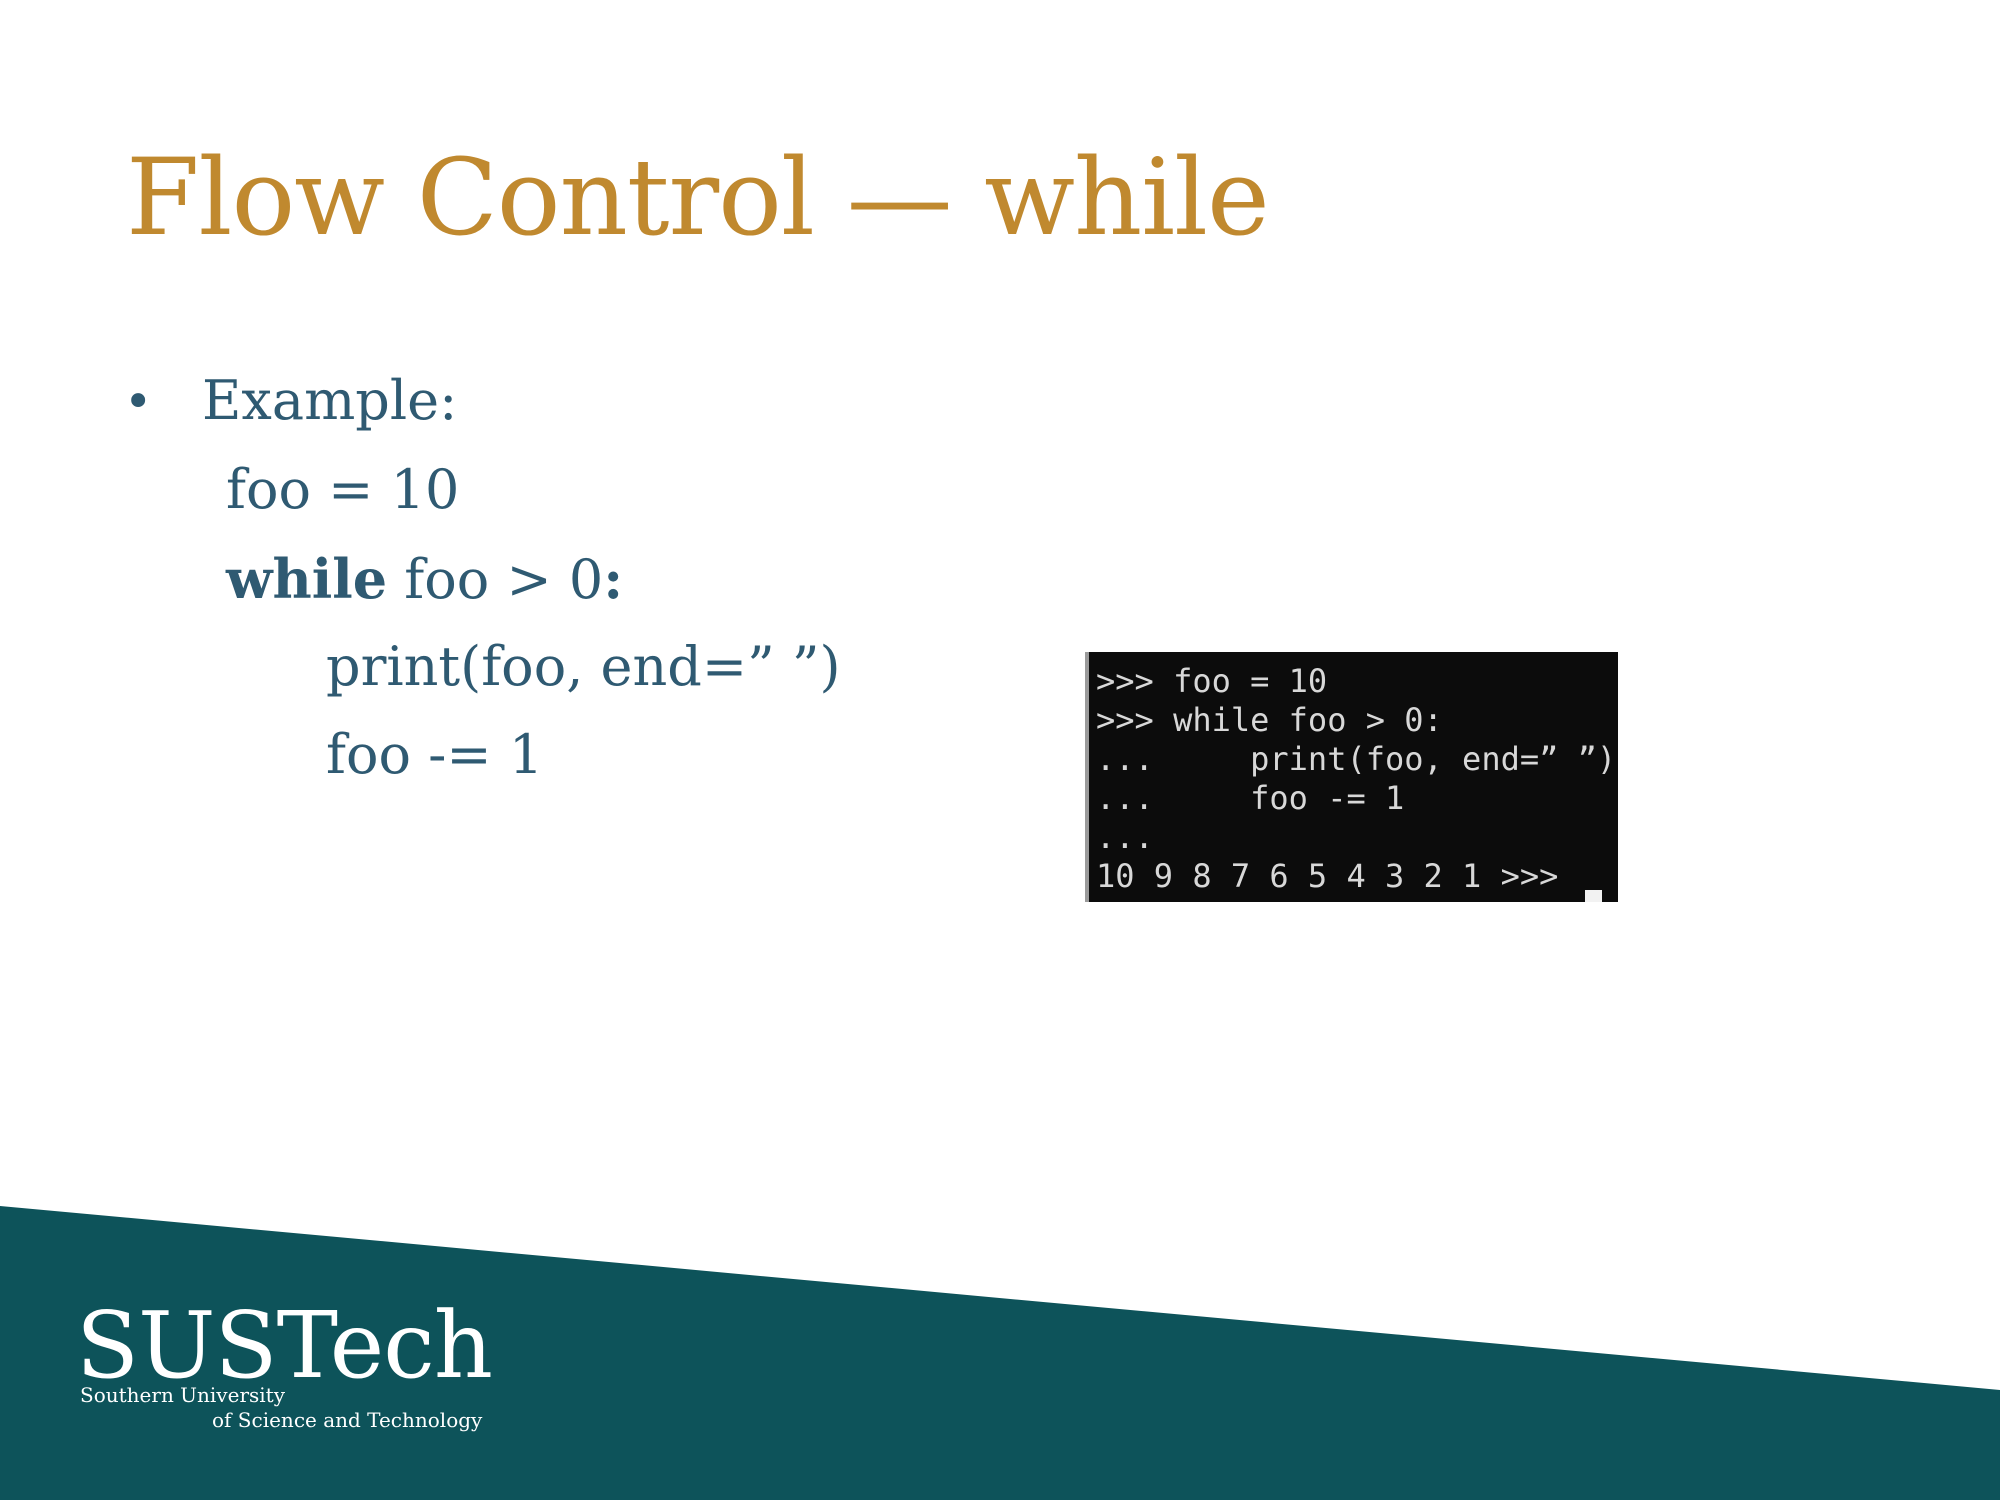  What do you see at coordinates (347, 1420) in the screenshot?
I see `logo-subtitle-line-2: of Science and Technology` at bounding box center [347, 1420].